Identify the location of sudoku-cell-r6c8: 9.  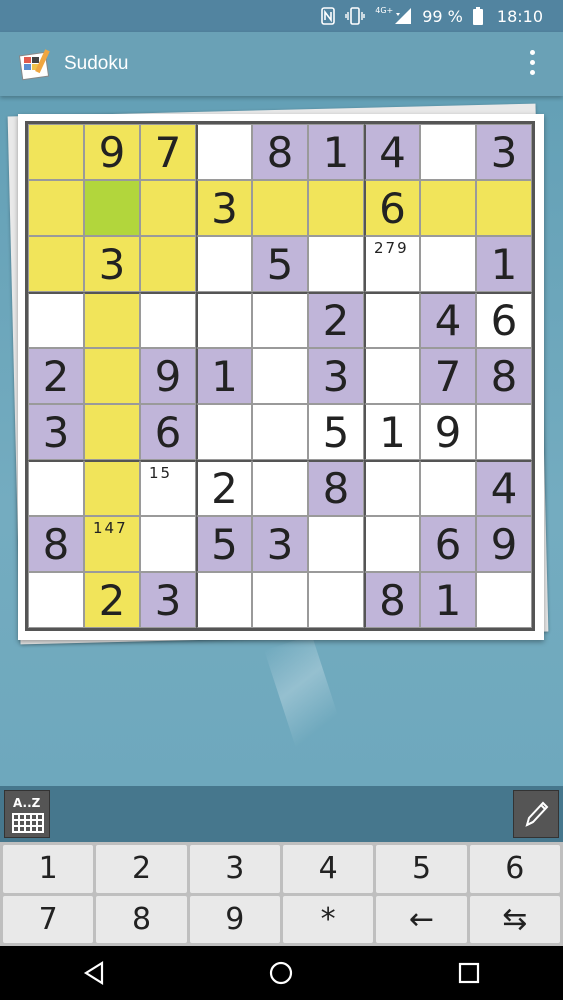
(448, 432).